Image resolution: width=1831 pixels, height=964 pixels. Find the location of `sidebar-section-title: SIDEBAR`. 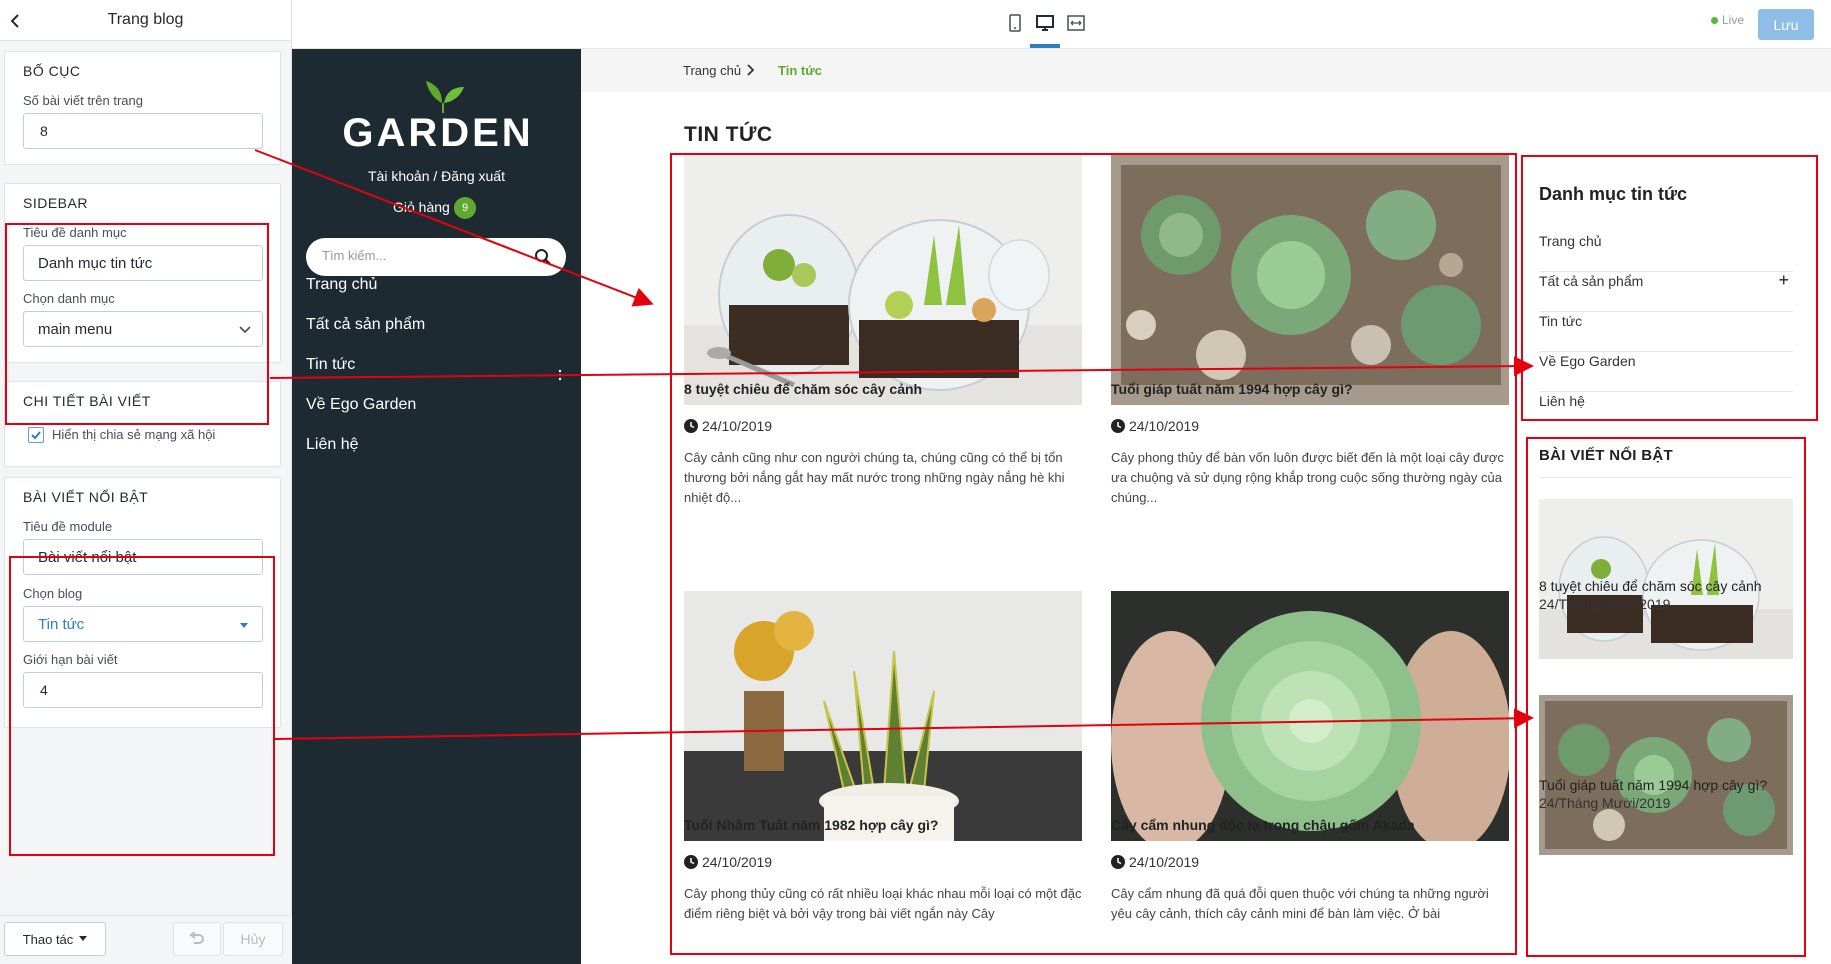

sidebar-section-title: SIDEBAR is located at coordinates (55, 203).